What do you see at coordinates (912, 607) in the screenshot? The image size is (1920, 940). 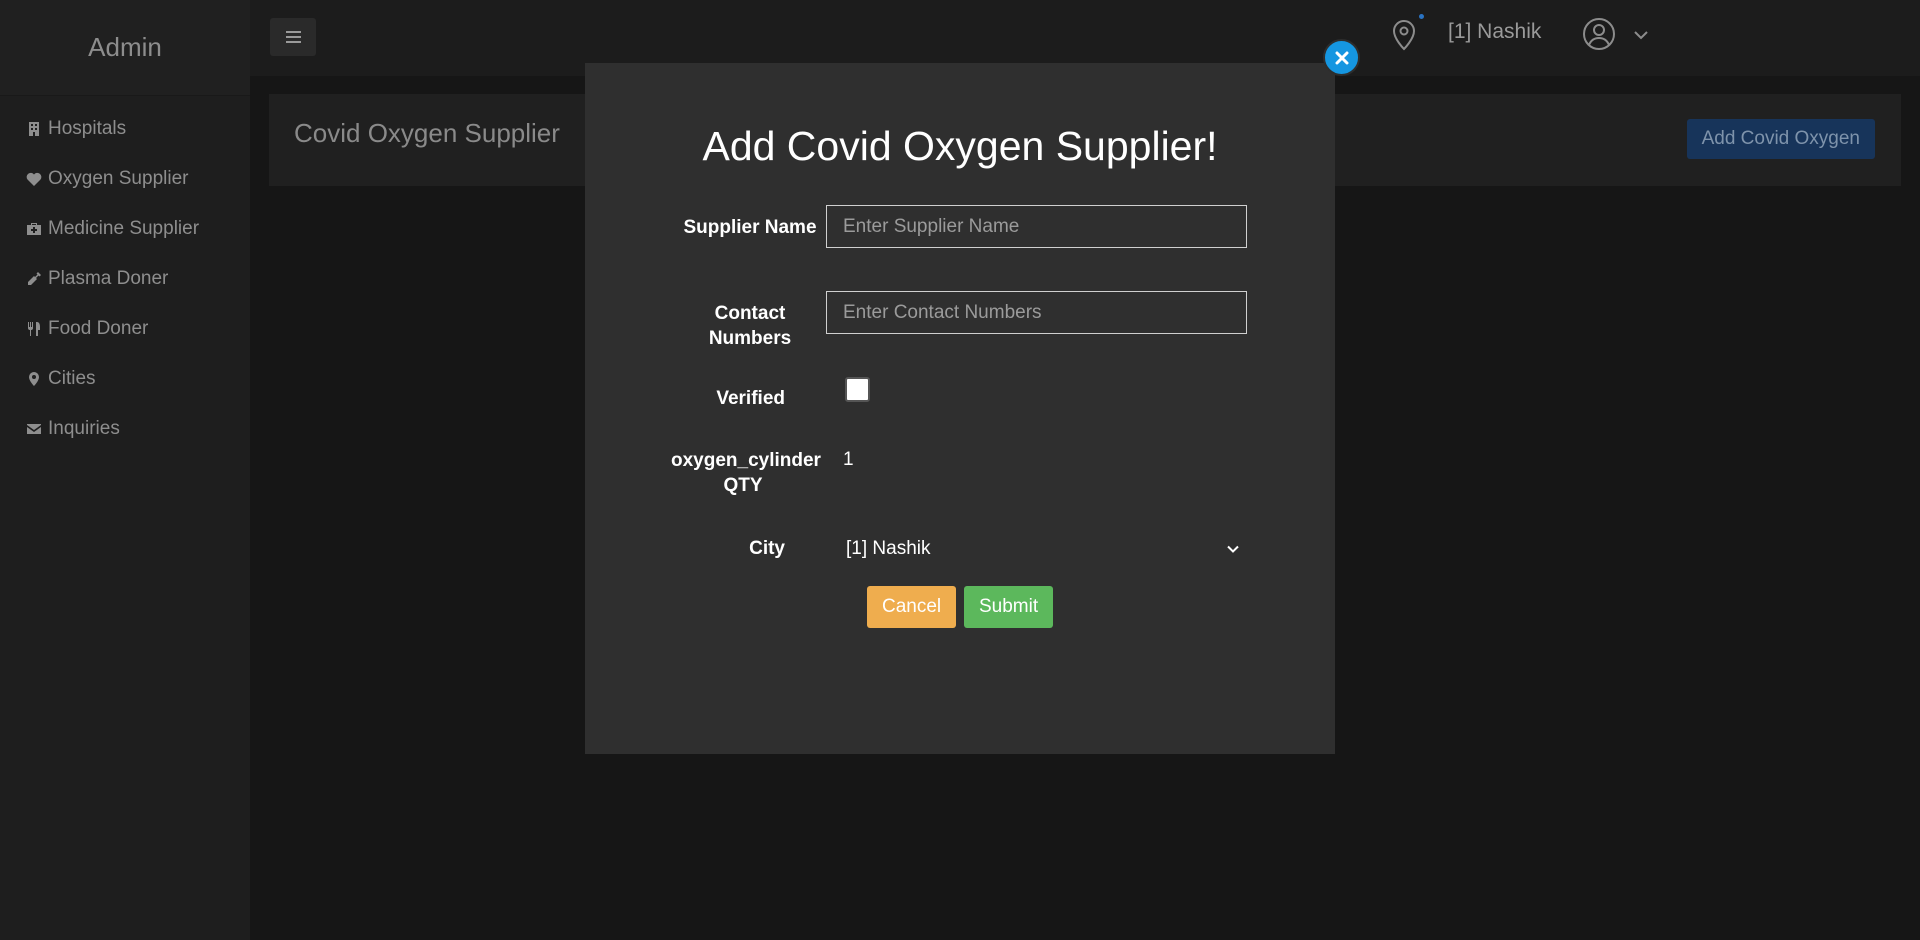 I see `cancel-button: Cancel` at bounding box center [912, 607].